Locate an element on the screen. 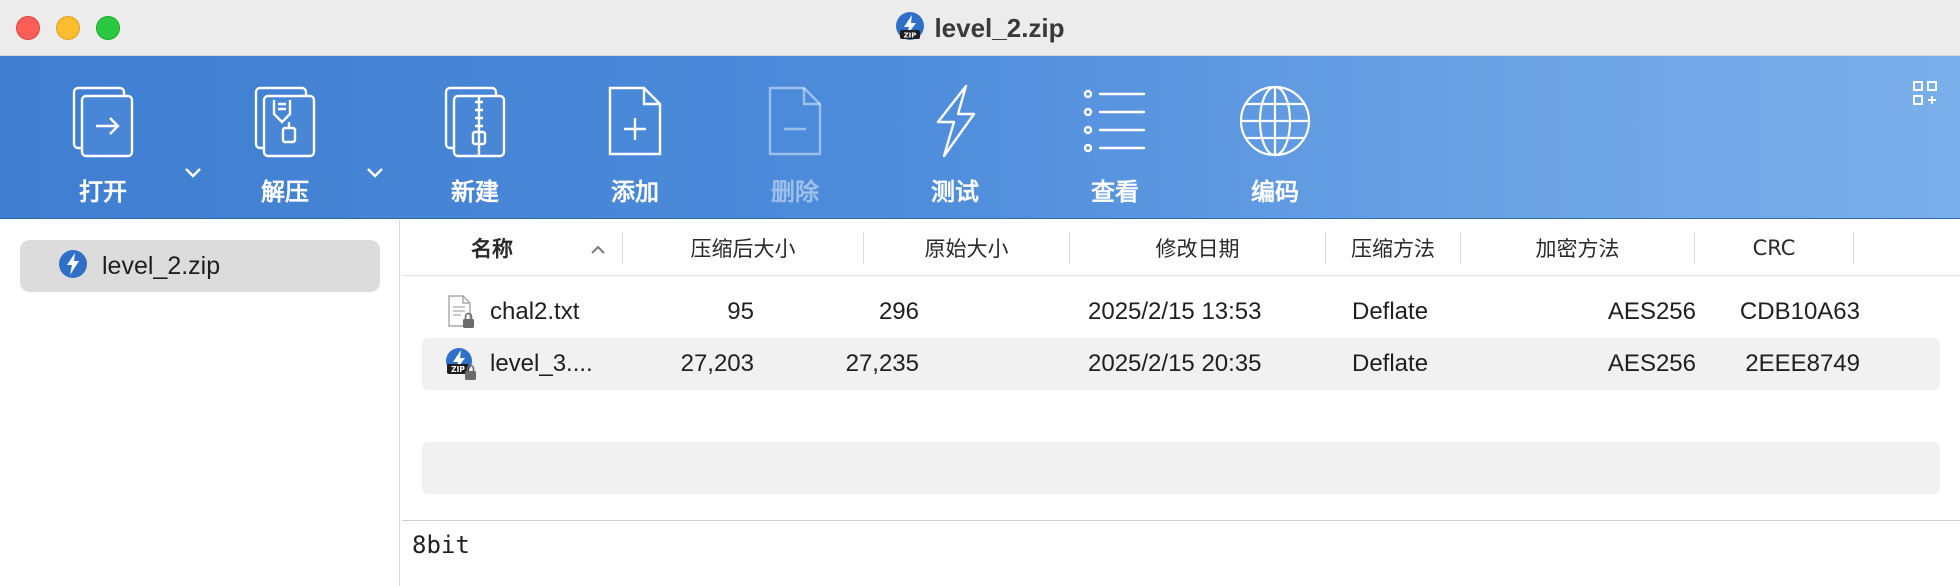 This screenshot has height=586, width=1960. extract-dropdown-chevron-icon is located at coordinates (375, 175).